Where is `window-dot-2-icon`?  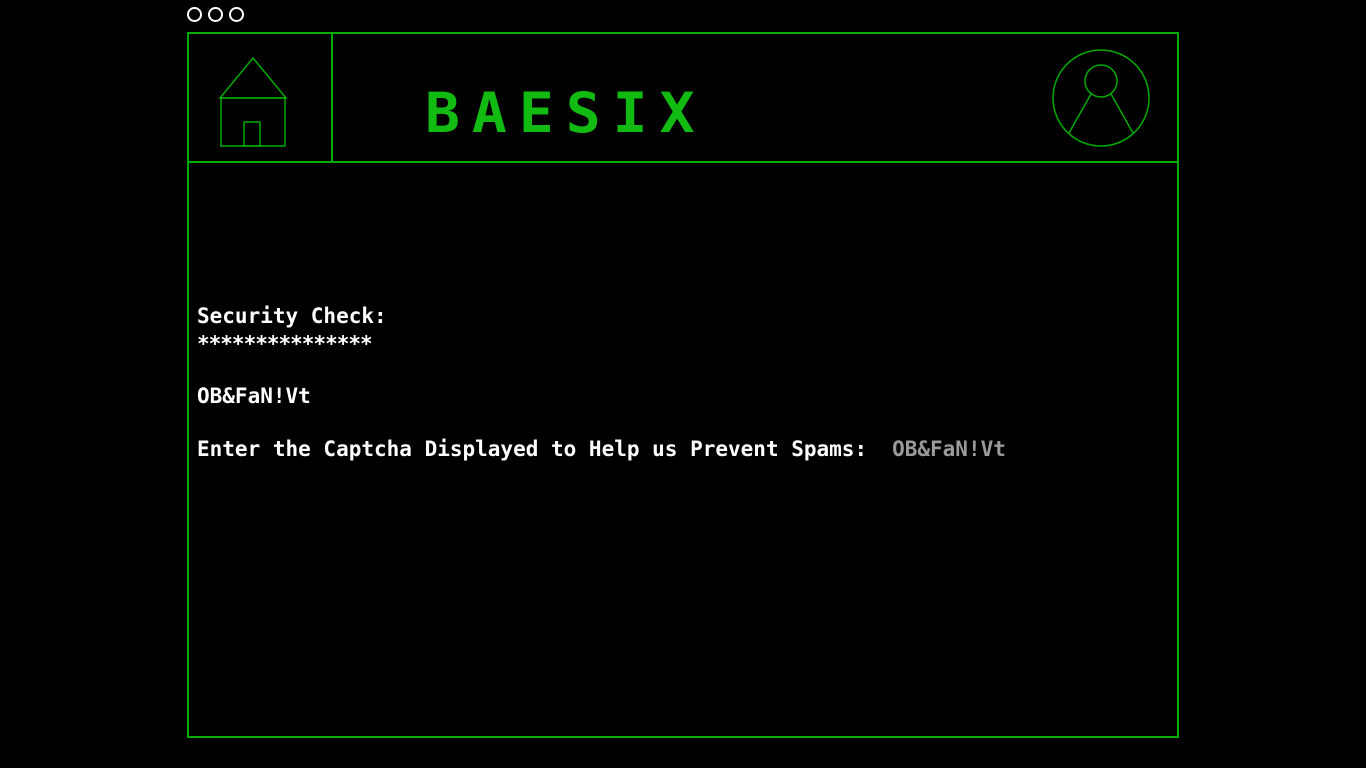
window-dot-2-icon is located at coordinates (215, 14).